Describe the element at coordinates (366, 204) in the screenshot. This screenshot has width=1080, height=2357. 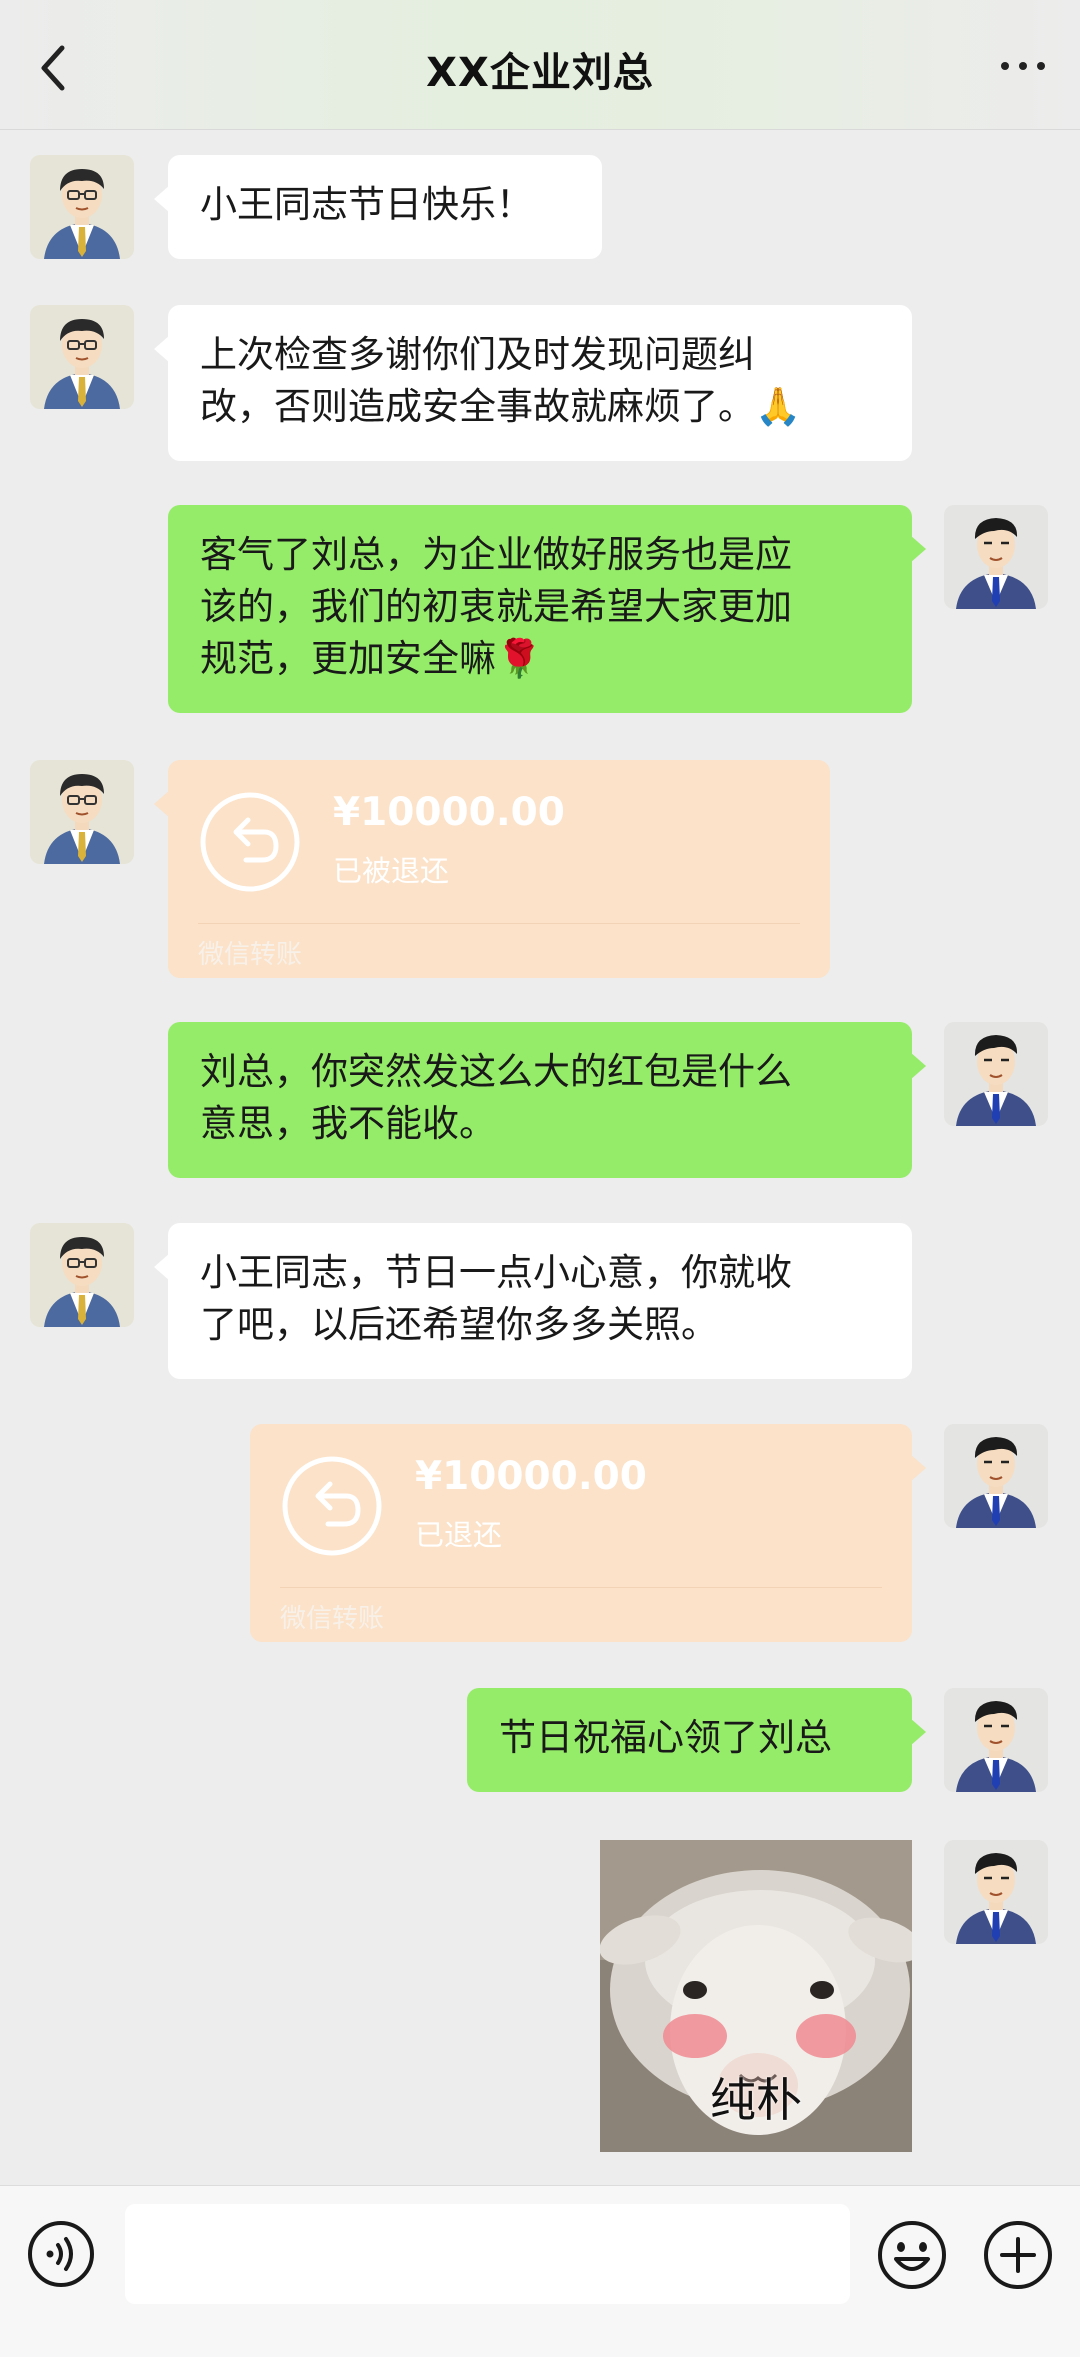
I see `message-text: 小王同志节日快乐！` at that location.